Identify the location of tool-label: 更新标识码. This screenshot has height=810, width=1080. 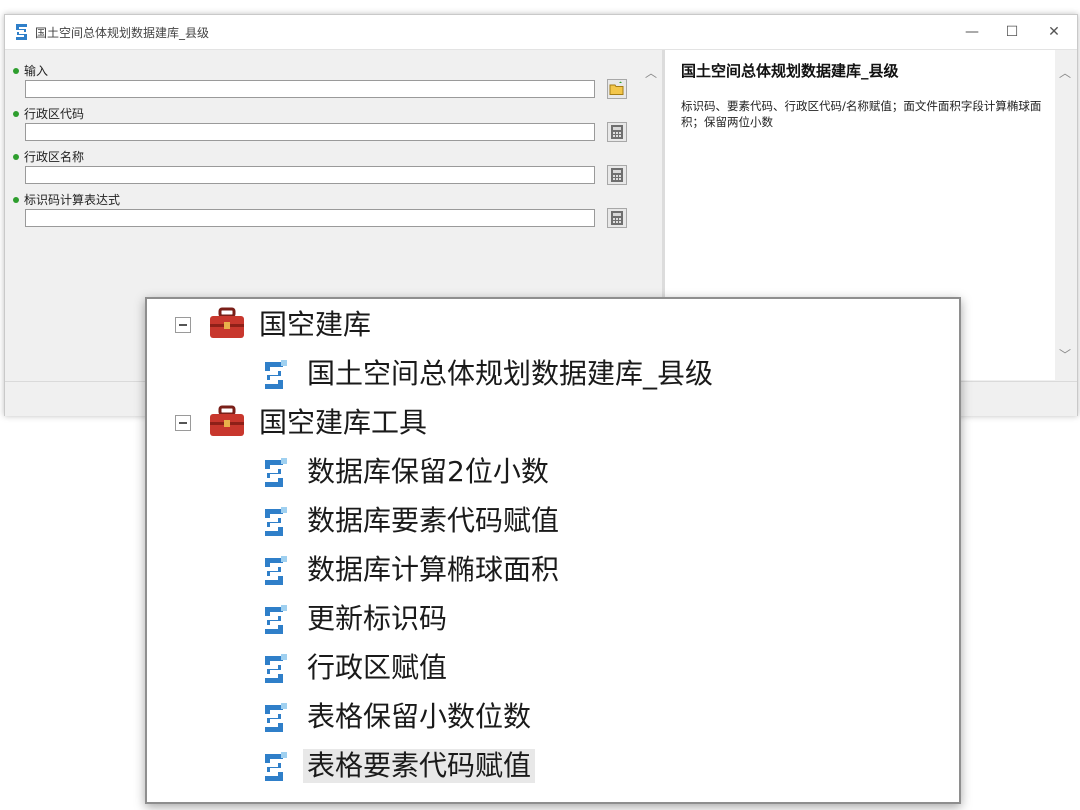
(377, 618).